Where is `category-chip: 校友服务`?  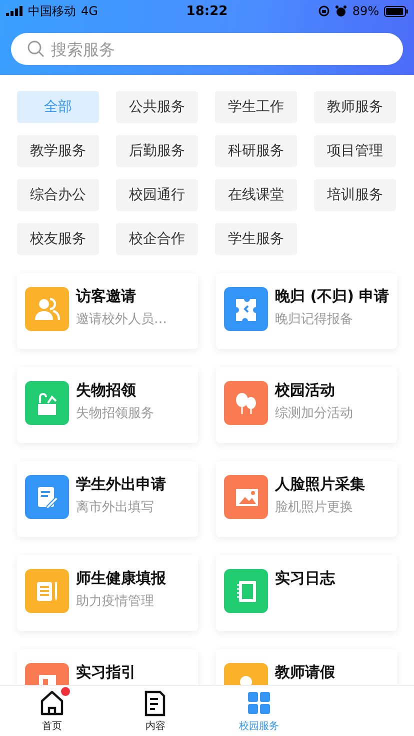
category-chip: 校友服务 is located at coordinates (58, 239).